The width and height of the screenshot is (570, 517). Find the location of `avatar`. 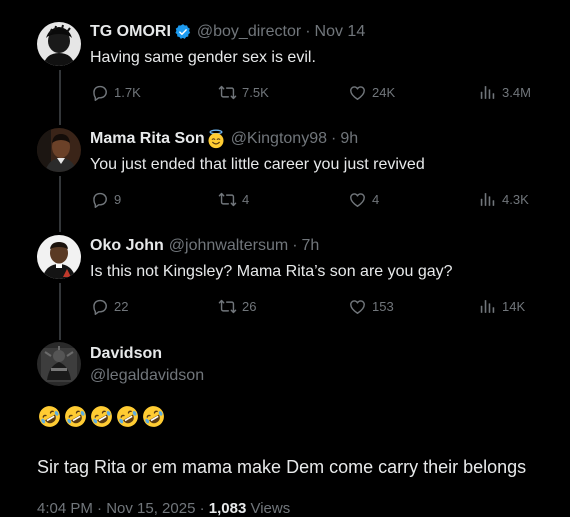

avatar is located at coordinates (59, 364).